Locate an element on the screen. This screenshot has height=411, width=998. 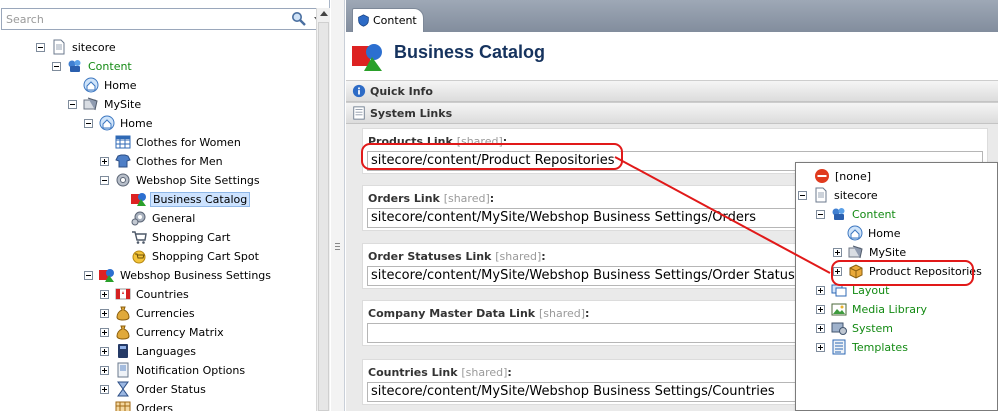
tree-node-languages: Languages is located at coordinates (149, 351).